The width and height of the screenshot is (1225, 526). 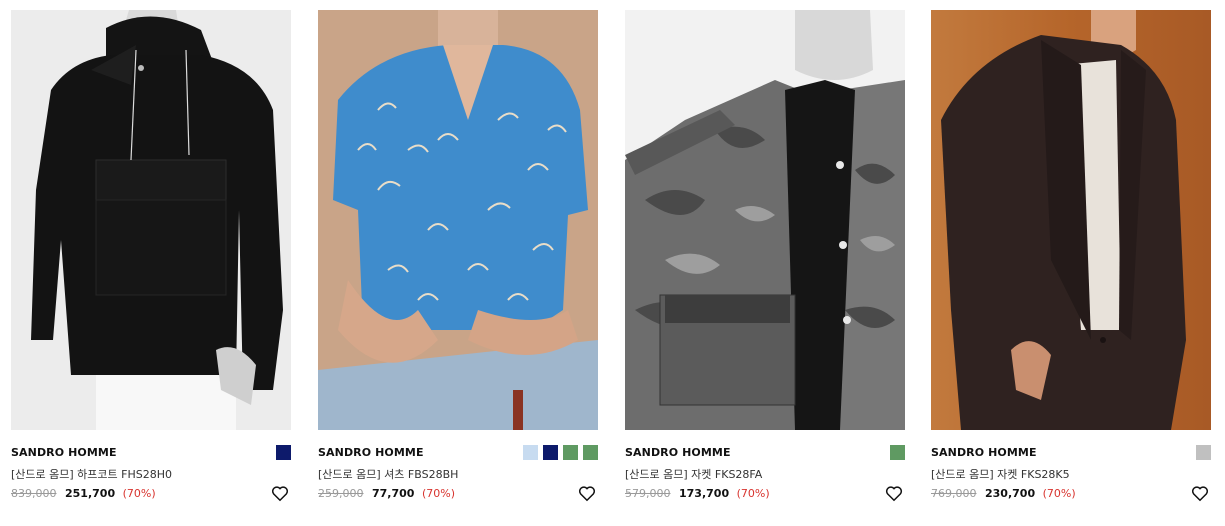 I want to click on sale-price: 230,700, so click(x=1010, y=493).